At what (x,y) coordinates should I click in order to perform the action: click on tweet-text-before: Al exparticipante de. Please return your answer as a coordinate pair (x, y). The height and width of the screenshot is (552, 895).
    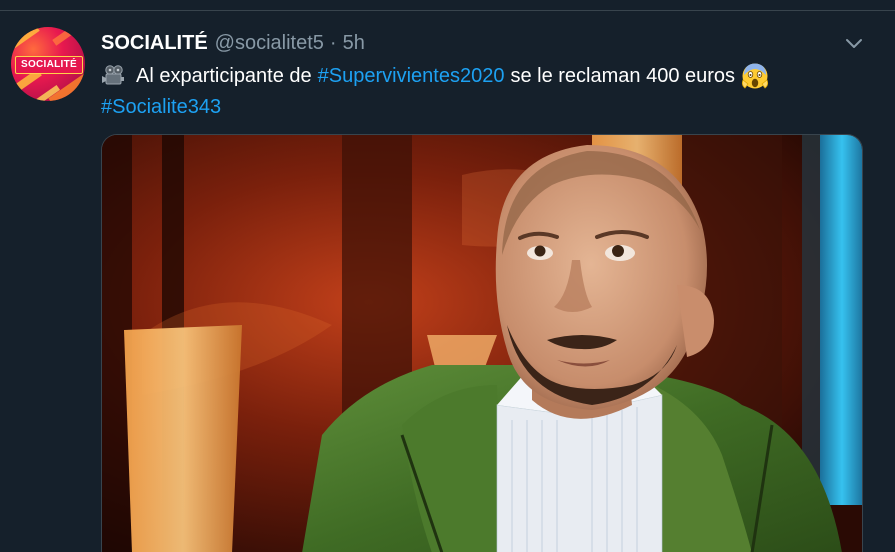
    Looking at the image, I should click on (224, 75).